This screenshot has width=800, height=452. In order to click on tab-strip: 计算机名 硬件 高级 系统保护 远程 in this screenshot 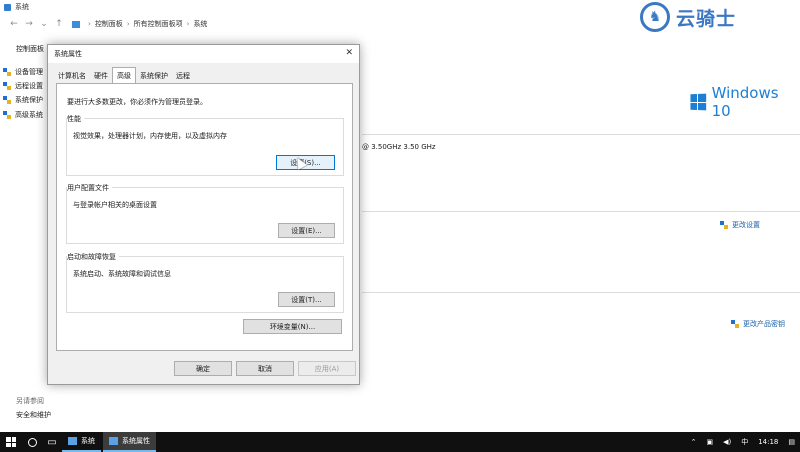, I will do `click(124, 75)`.